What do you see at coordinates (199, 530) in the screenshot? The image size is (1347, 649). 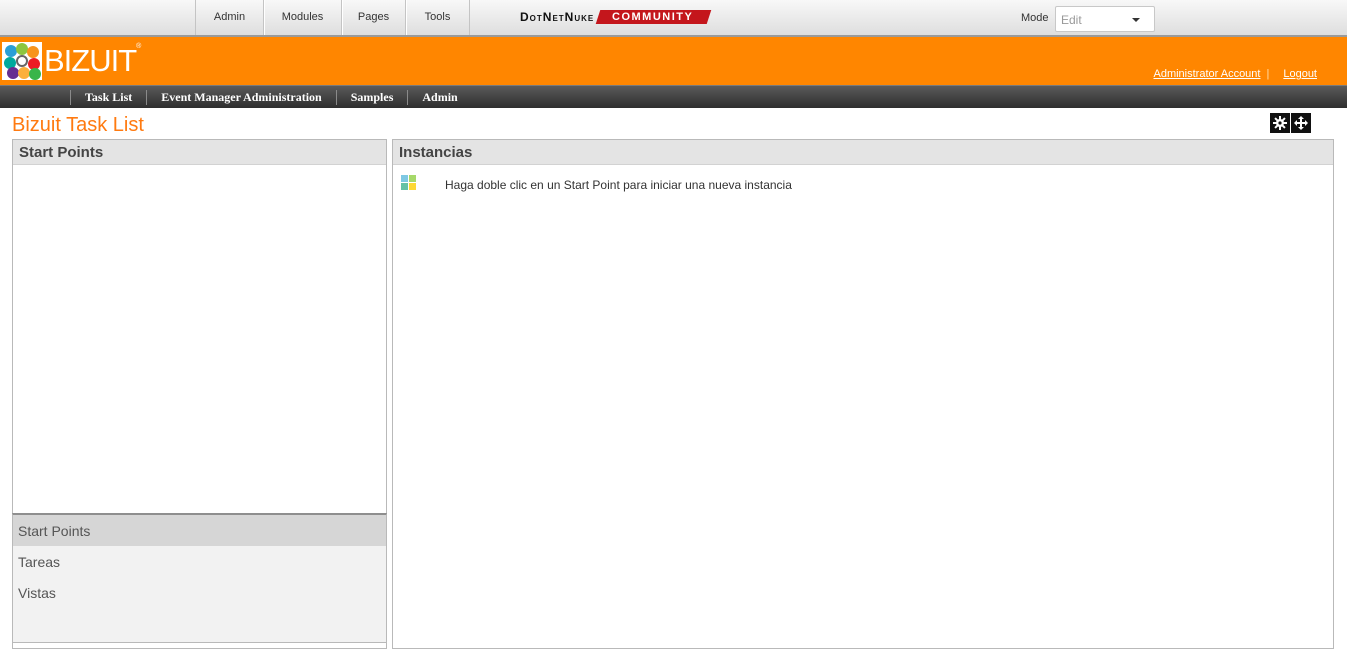 I see `nav-pane-start-points: Start Points` at bounding box center [199, 530].